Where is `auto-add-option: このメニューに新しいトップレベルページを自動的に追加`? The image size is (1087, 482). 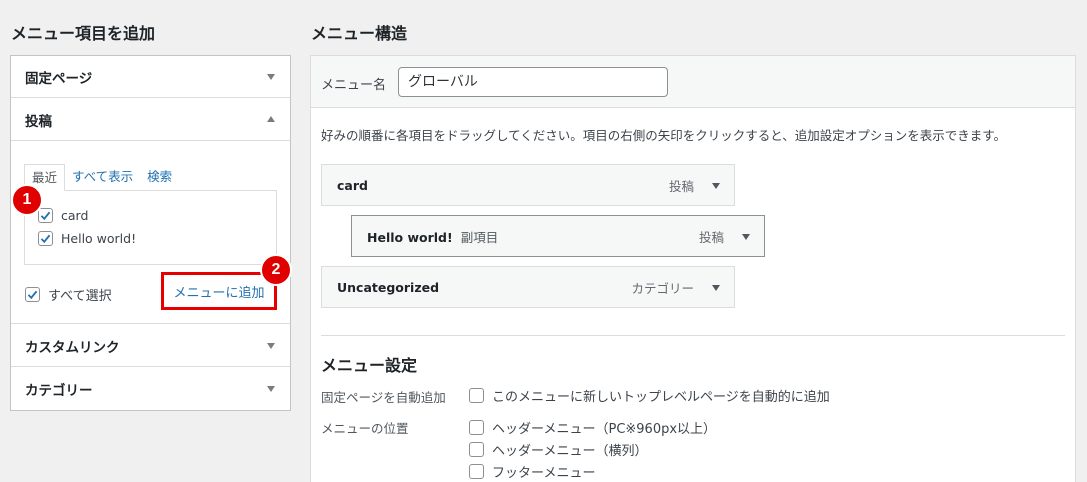 auto-add-option: このメニューに新しいトップレベルページを自動的に追加 is located at coordinates (649, 395).